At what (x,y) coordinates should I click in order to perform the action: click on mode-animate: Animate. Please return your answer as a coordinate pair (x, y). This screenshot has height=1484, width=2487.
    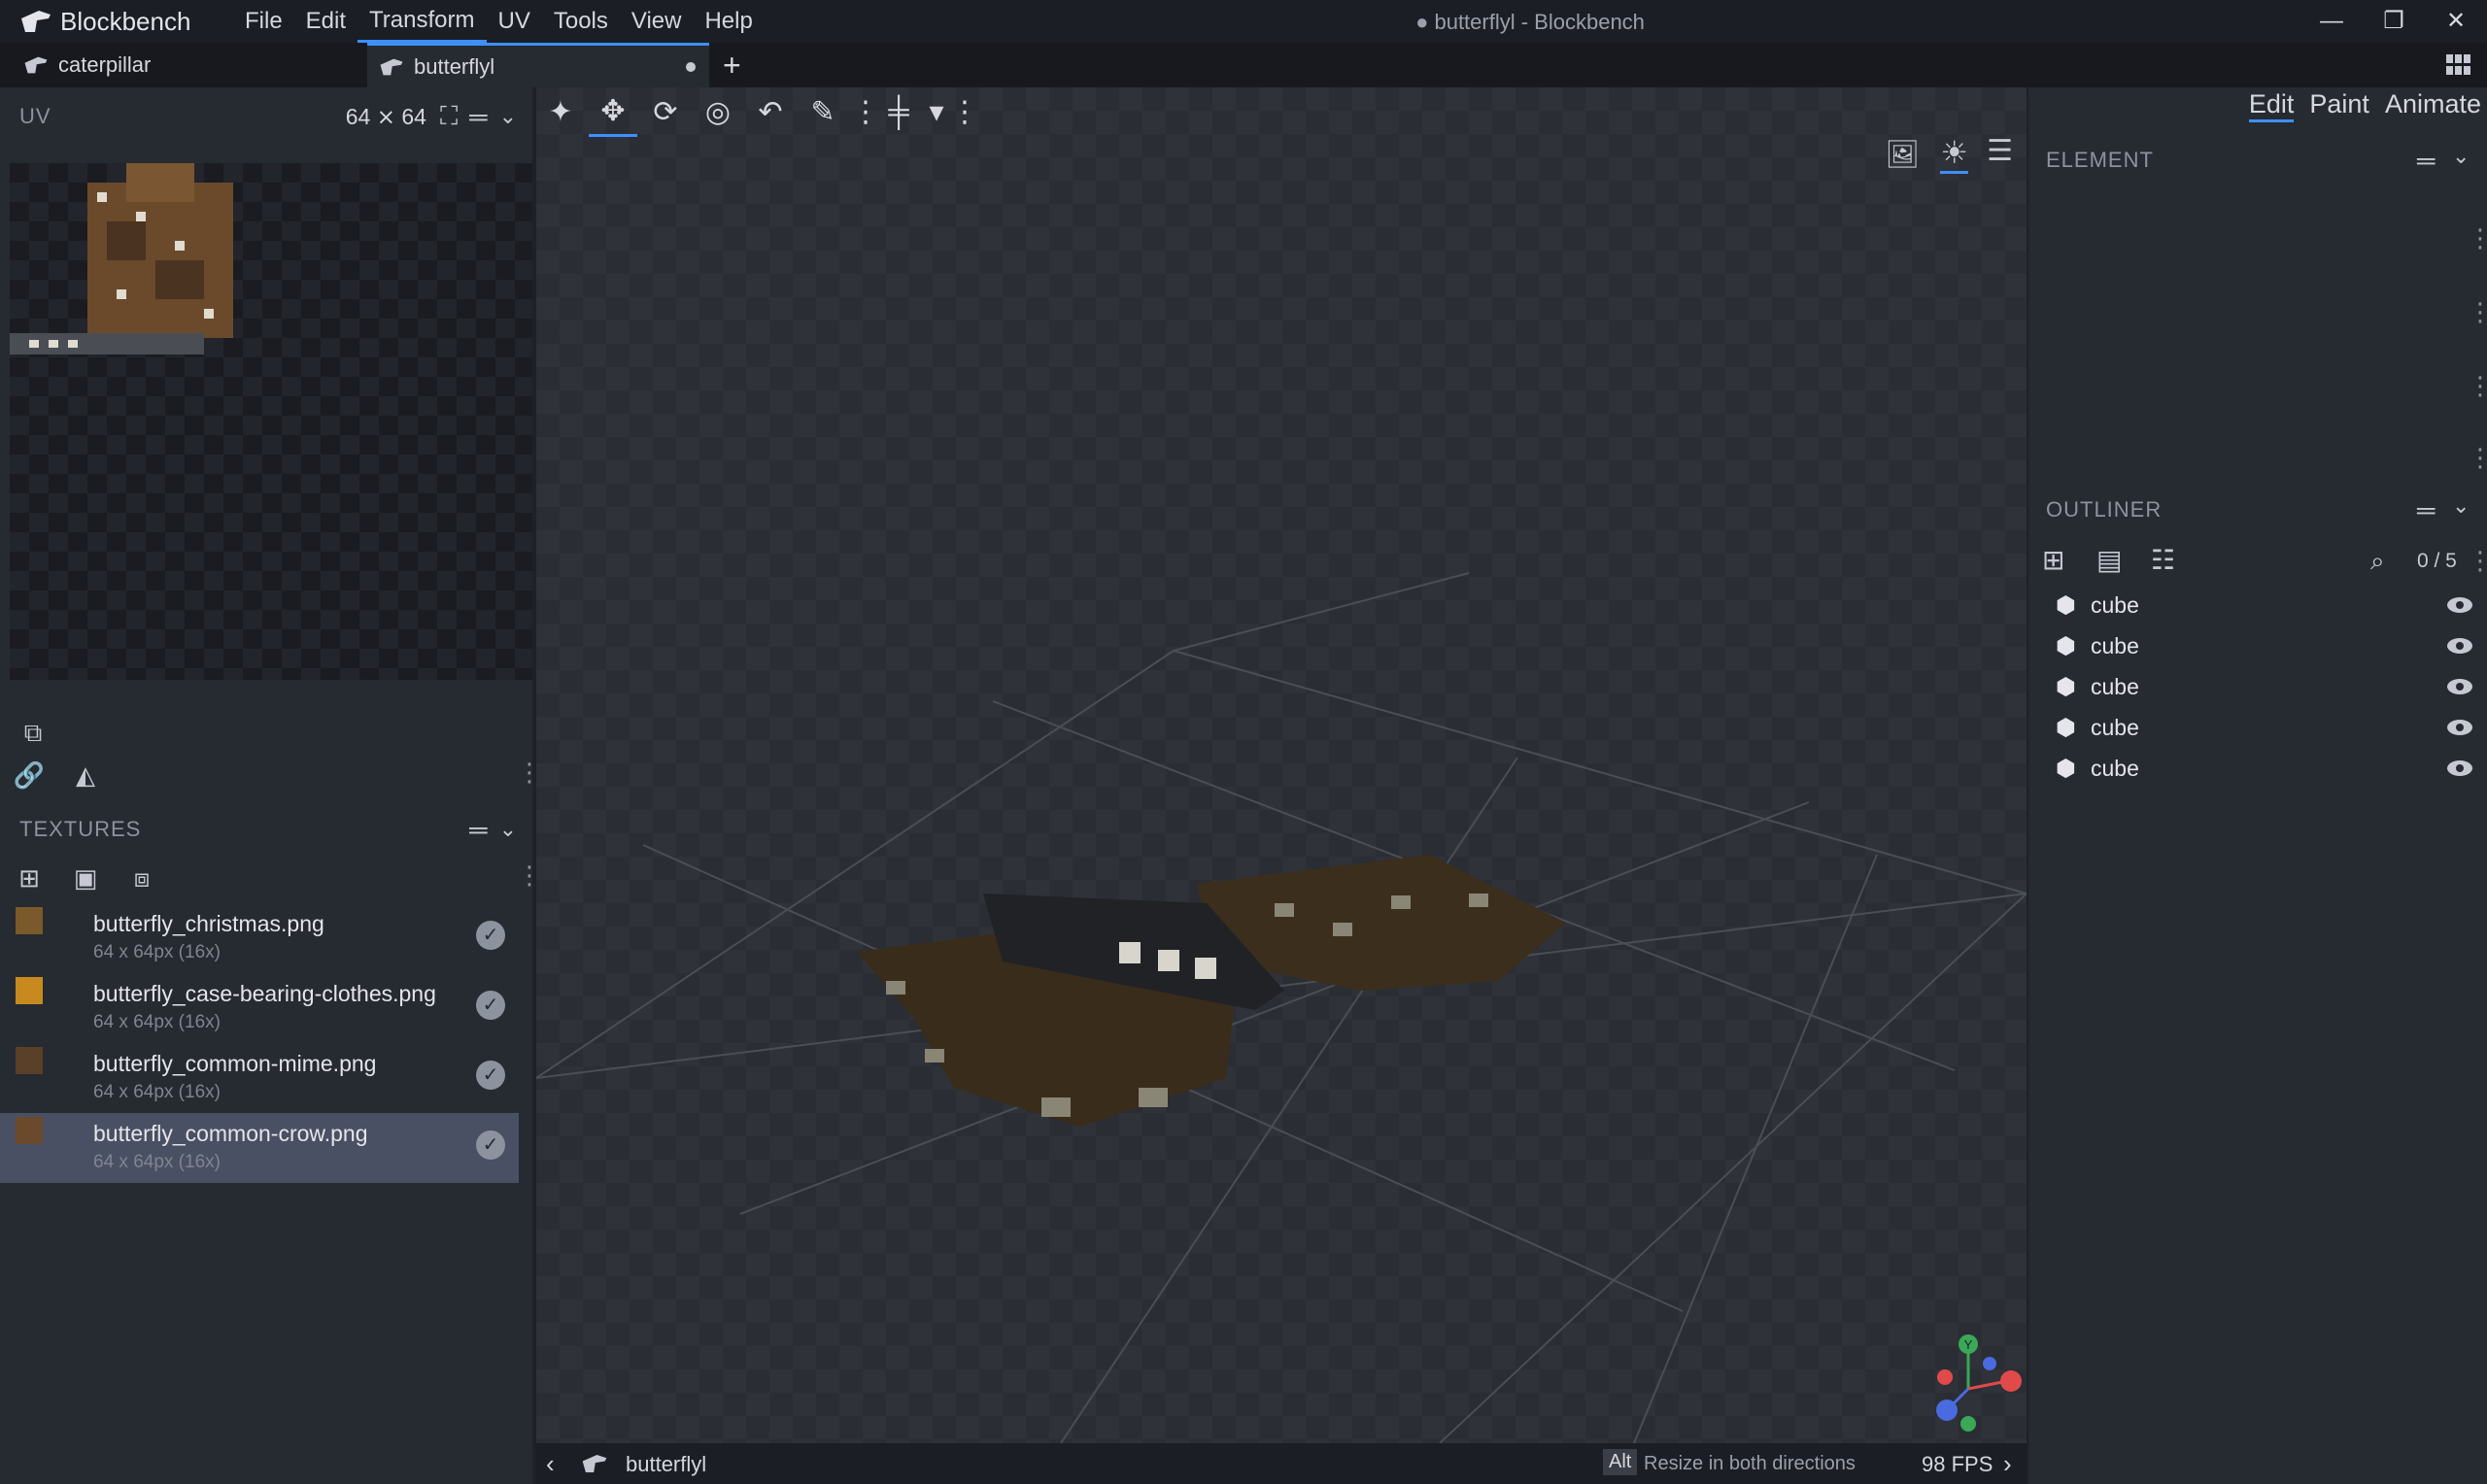
    Looking at the image, I should click on (2433, 106).